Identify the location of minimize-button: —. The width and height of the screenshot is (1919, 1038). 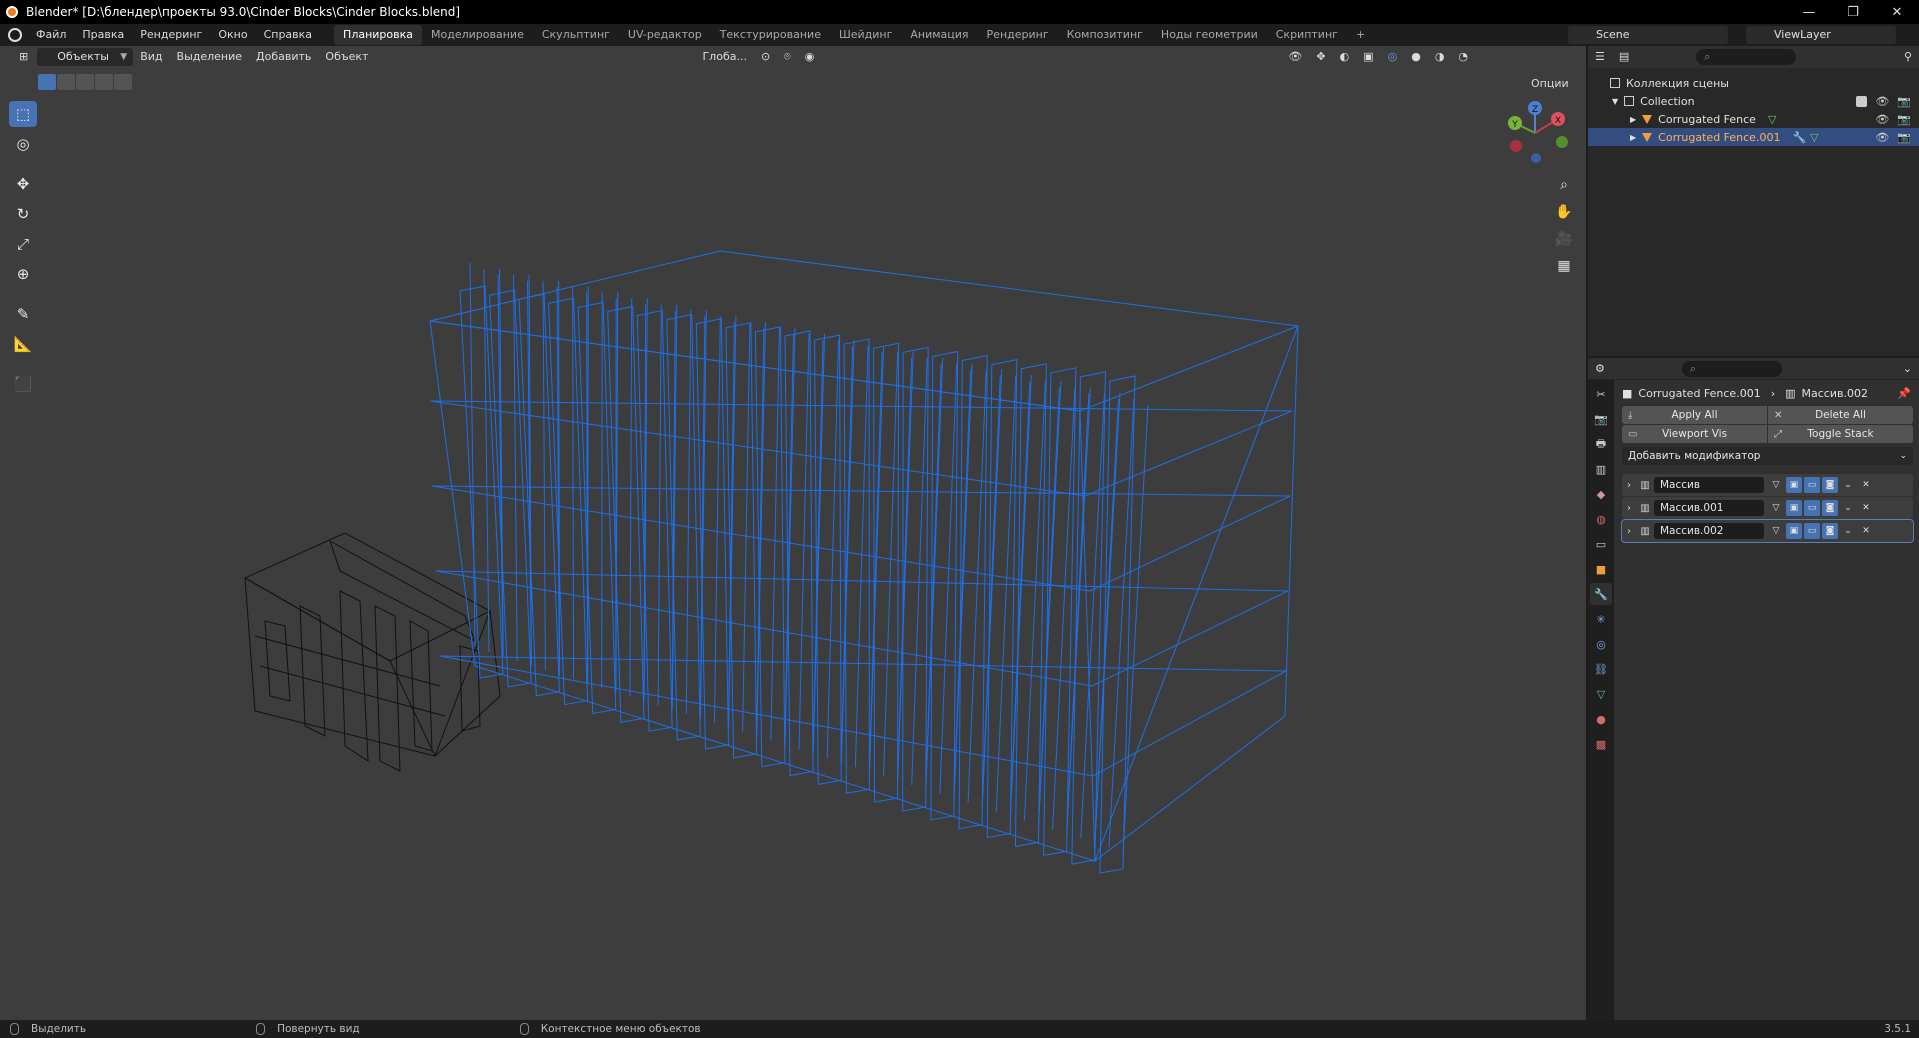
(1809, 12).